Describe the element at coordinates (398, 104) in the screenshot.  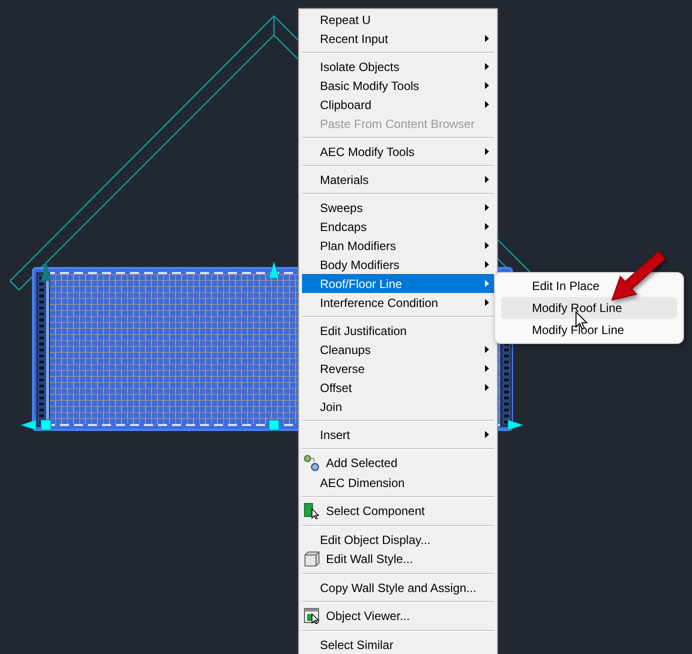
I see `menu-item: Clipboard` at that location.